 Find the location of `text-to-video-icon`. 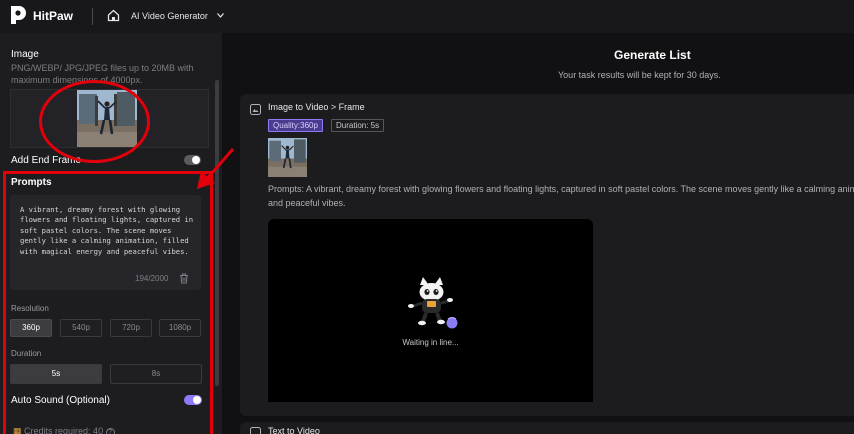

text-to-video-icon is located at coordinates (255, 430).